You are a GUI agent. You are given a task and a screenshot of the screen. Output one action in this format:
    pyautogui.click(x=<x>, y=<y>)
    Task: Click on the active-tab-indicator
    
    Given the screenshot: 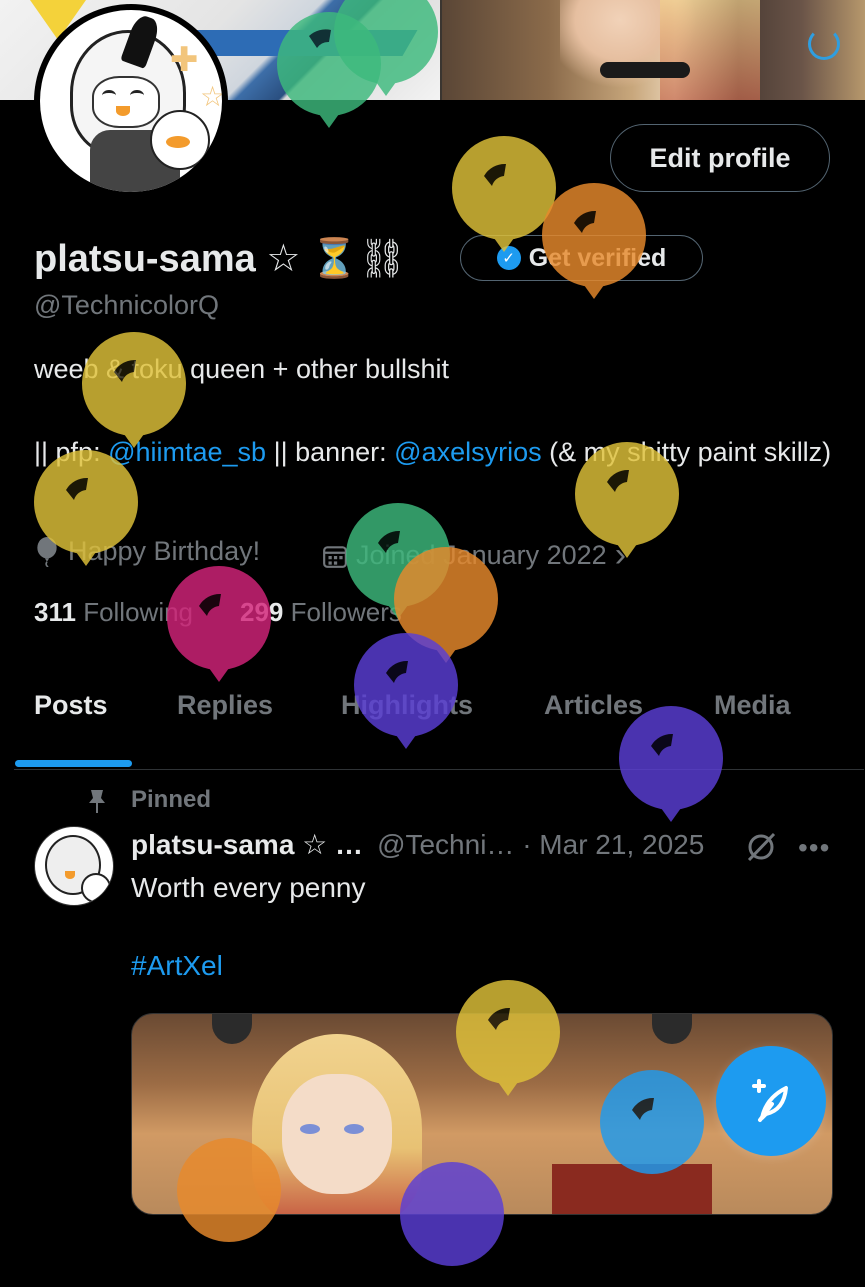 What is the action you would take?
    pyautogui.click(x=73, y=763)
    